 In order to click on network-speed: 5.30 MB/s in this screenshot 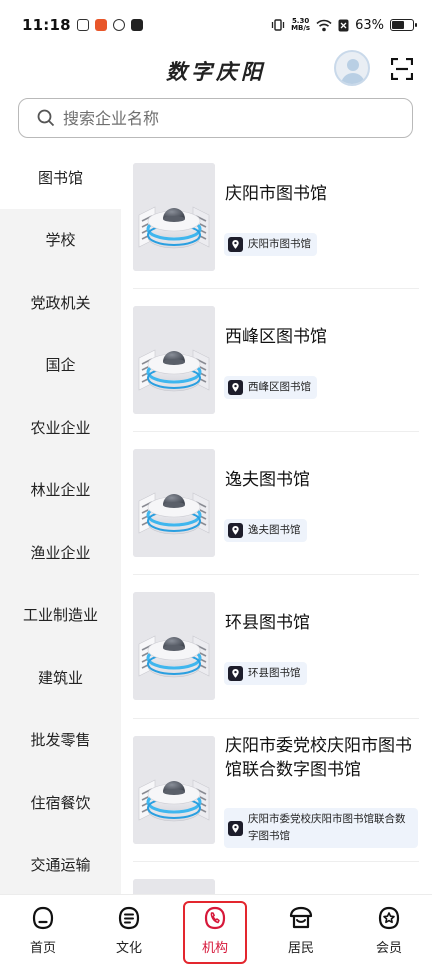, I will do `click(301, 24)`.